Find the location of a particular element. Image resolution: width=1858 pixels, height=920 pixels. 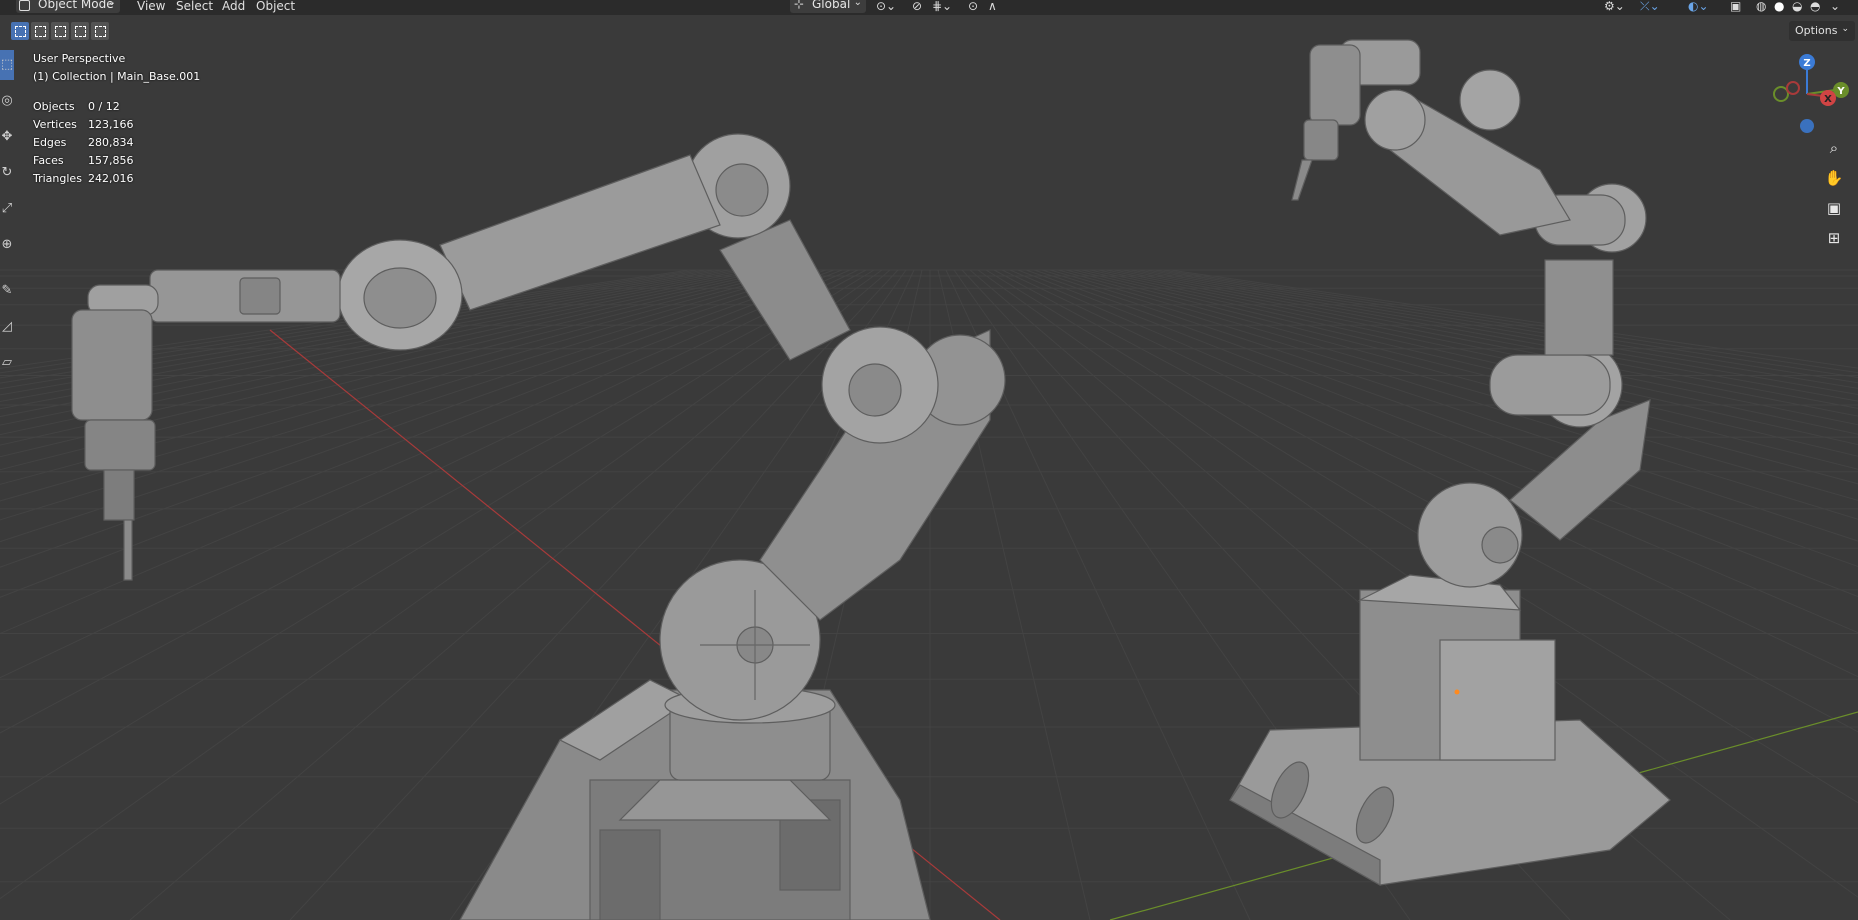

stat-row: Faces 157,856 is located at coordinates (113, 163).